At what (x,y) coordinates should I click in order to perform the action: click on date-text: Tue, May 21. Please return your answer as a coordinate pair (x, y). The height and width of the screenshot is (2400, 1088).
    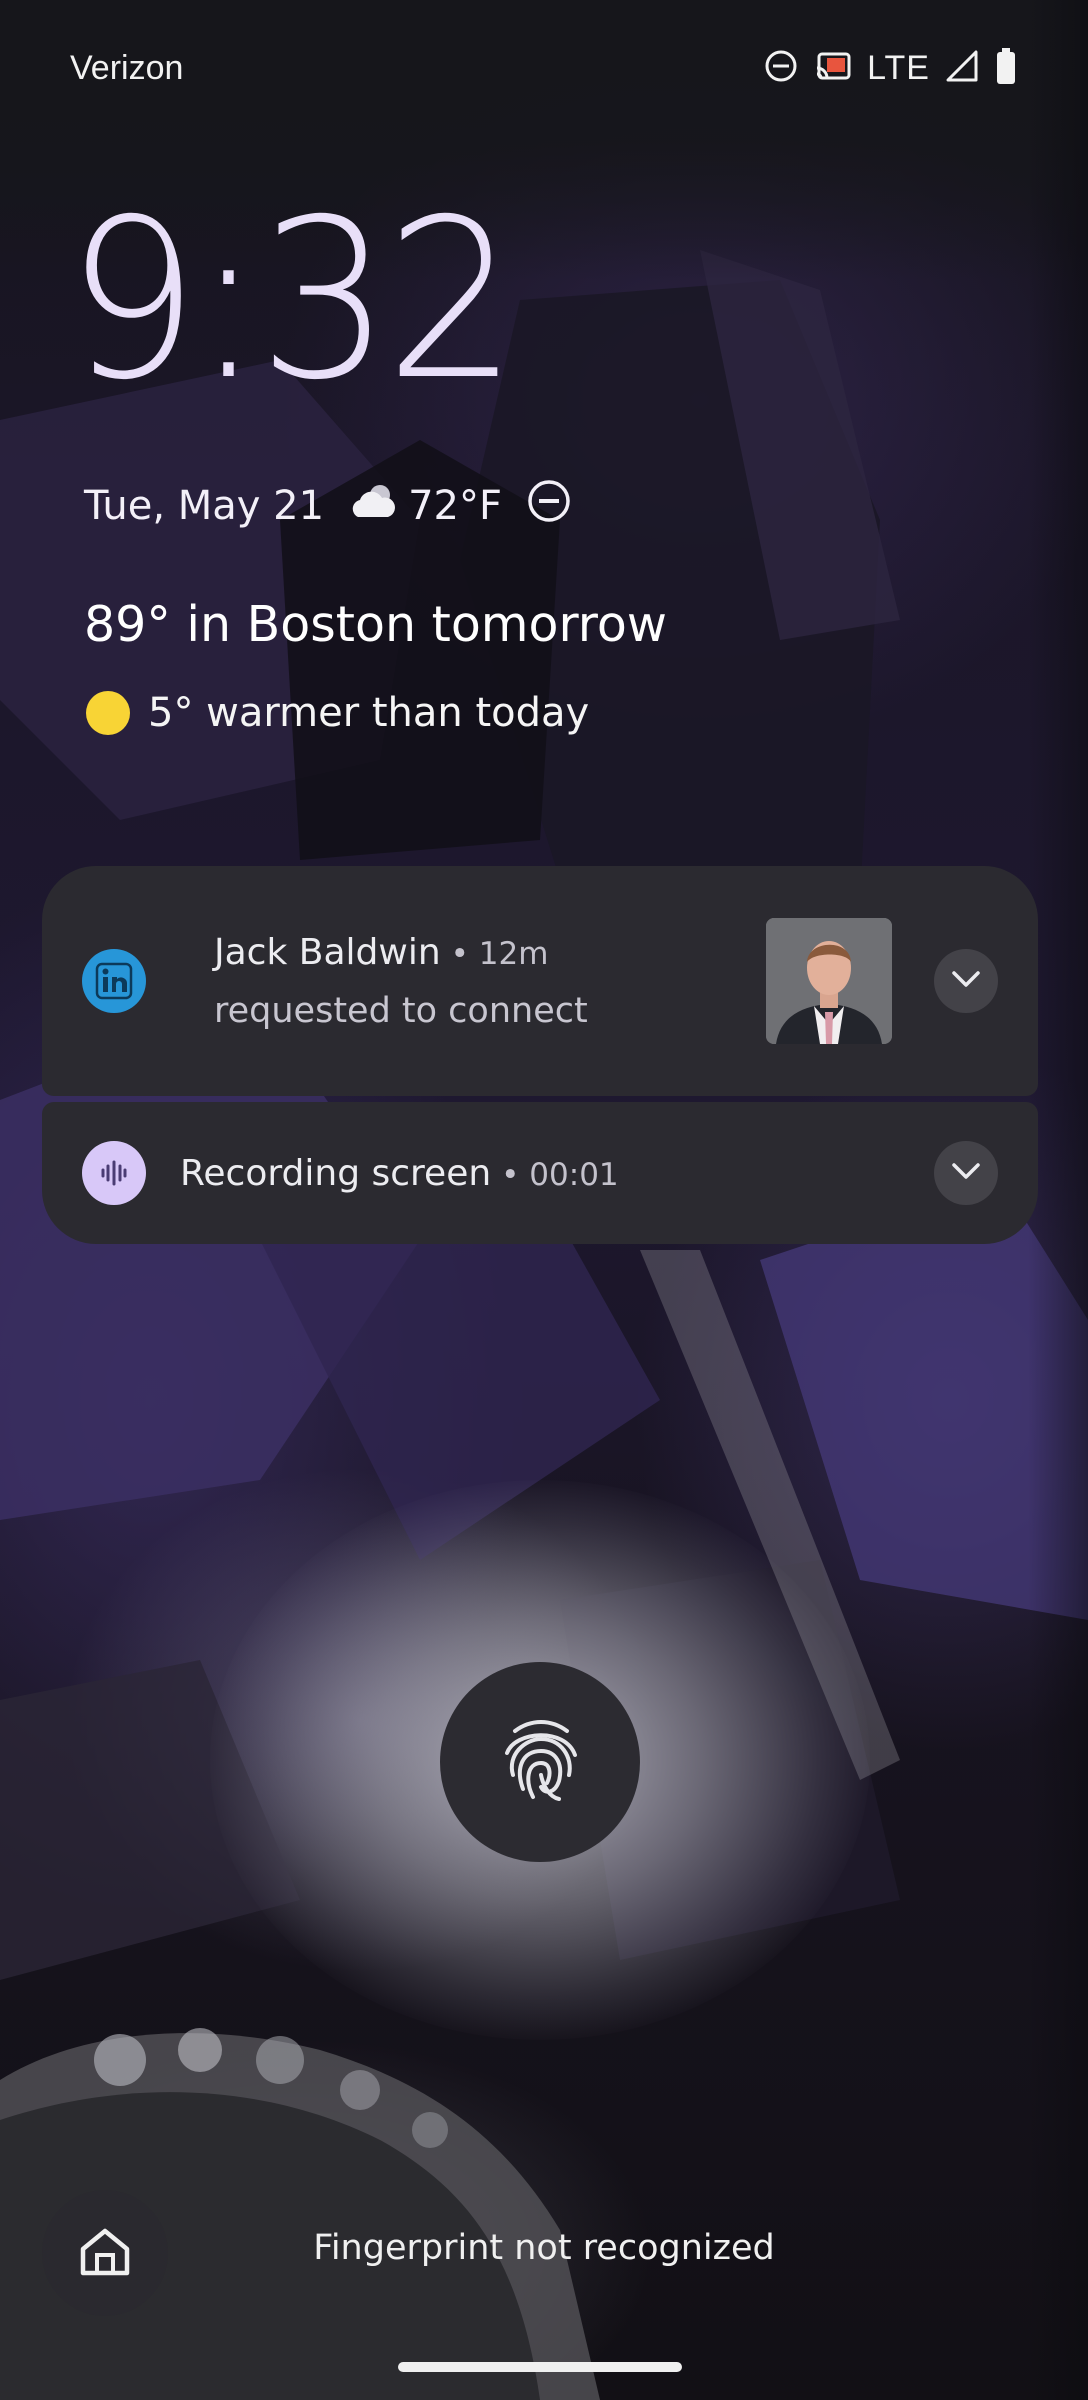
    Looking at the image, I should click on (204, 506).